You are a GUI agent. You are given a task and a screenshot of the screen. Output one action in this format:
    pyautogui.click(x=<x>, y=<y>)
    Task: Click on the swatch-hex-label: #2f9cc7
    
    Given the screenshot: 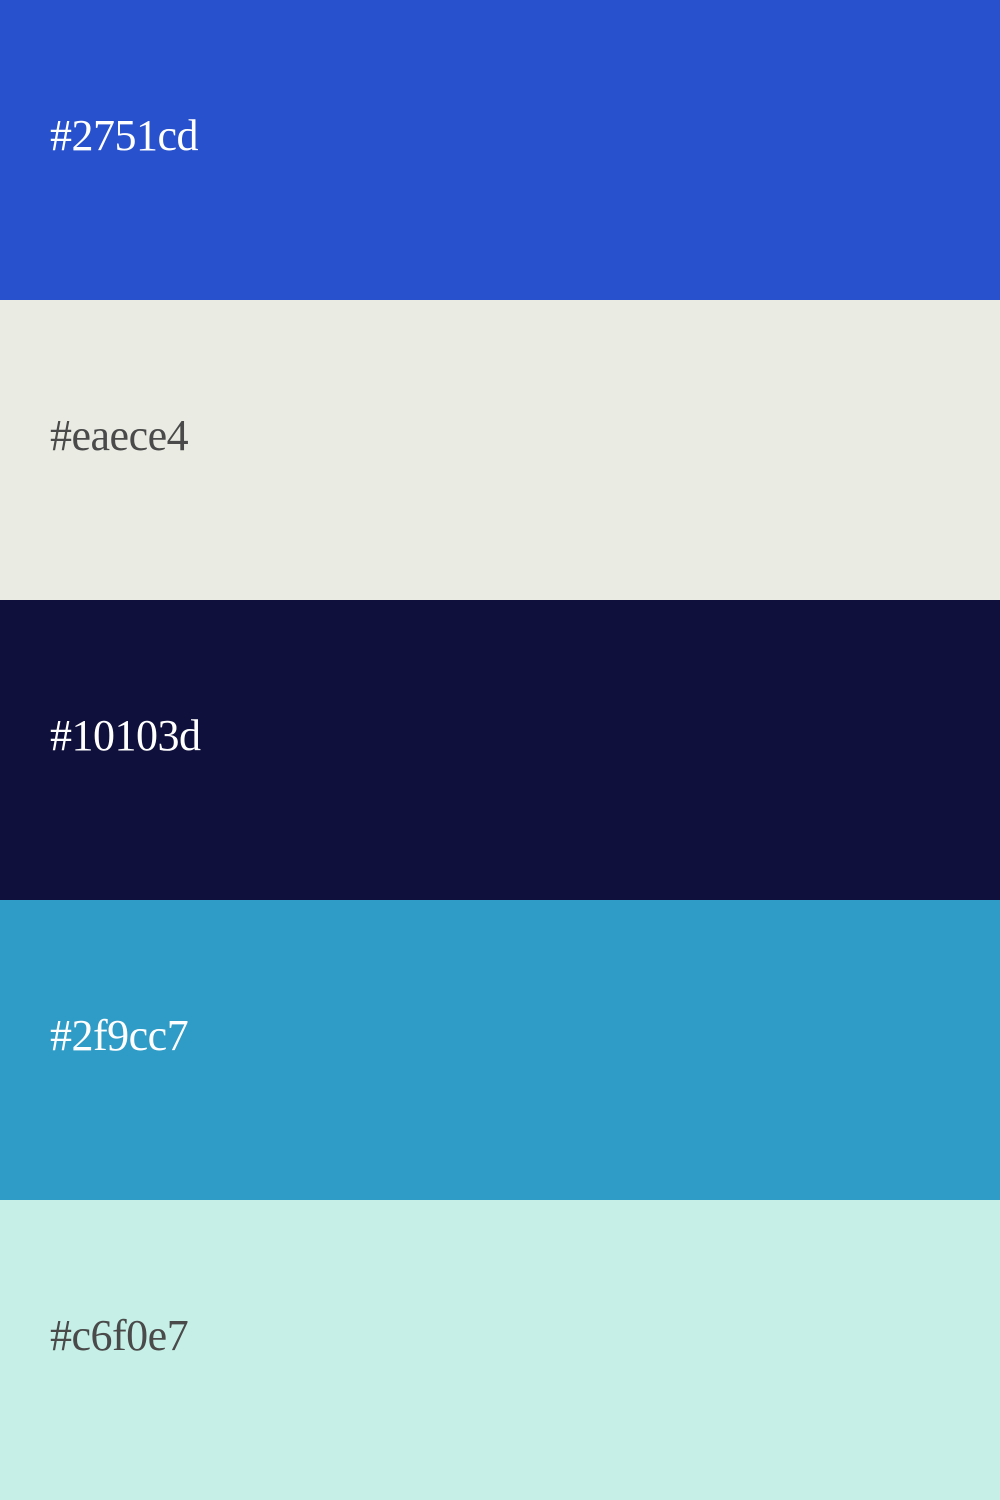 What is the action you would take?
    pyautogui.click(x=119, y=1035)
    